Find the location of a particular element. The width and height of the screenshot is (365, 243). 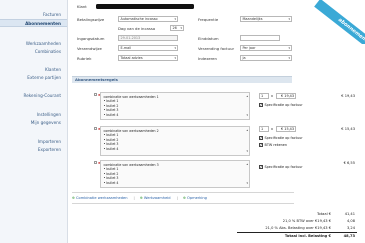

dag-select: 26 ▾ is located at coordinates (177, 28).